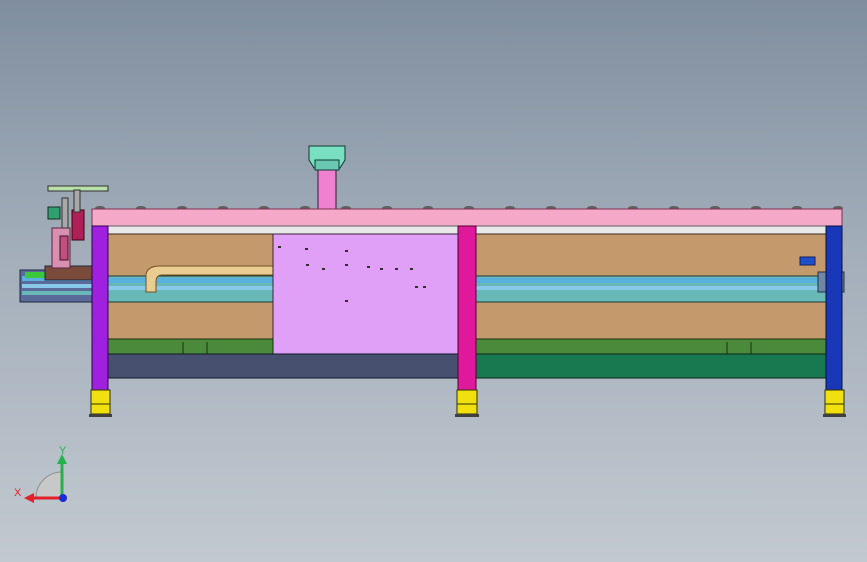 The image size is (867, 562). What do you see at coordinates (834, 308) in the screenshot?
I see `leg-right` at bounding box center [834, 308].